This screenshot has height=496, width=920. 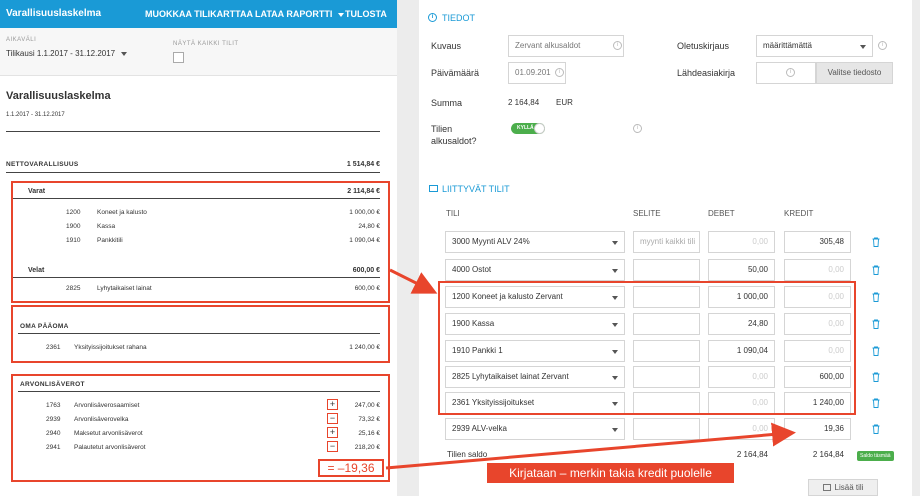 What do you see at coordinates (610, 473) in the screenshot?
I see `annotation-callout: Kirjataan – merkin takia kredit puolelle` at bounding box center [610, 473].